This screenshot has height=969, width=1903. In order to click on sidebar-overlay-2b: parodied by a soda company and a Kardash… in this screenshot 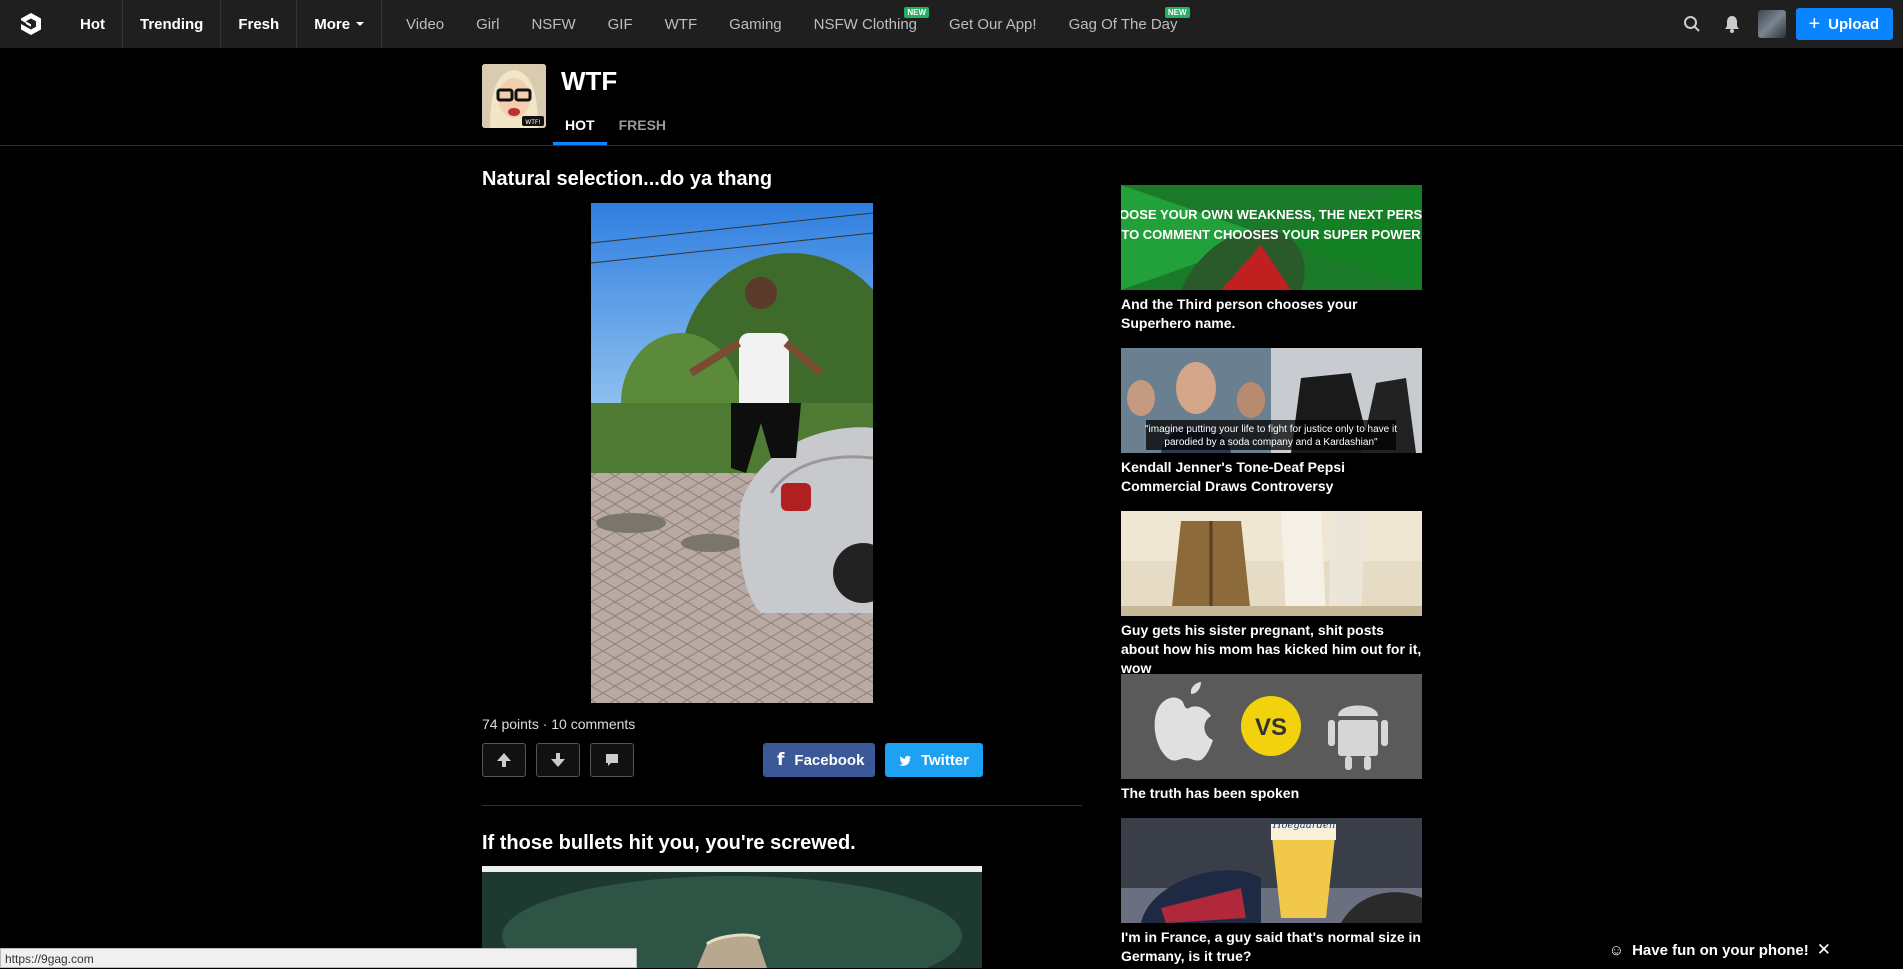, I will do `click(1271, 442)`.